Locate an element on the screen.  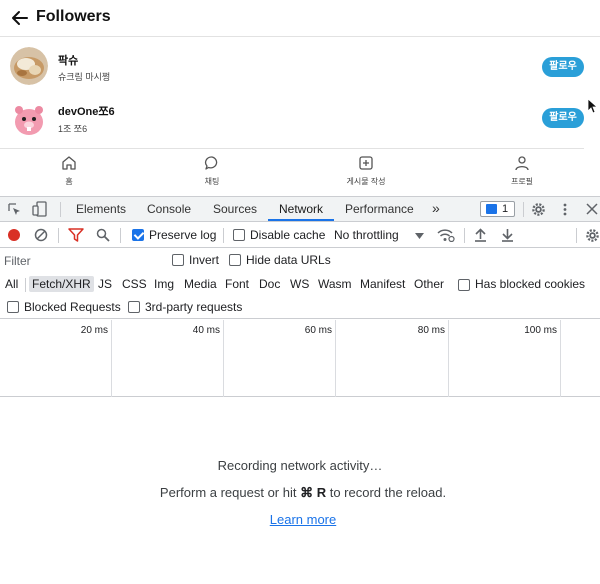
type-filter-manifest: Manifest is located at coordinates (382, 284).